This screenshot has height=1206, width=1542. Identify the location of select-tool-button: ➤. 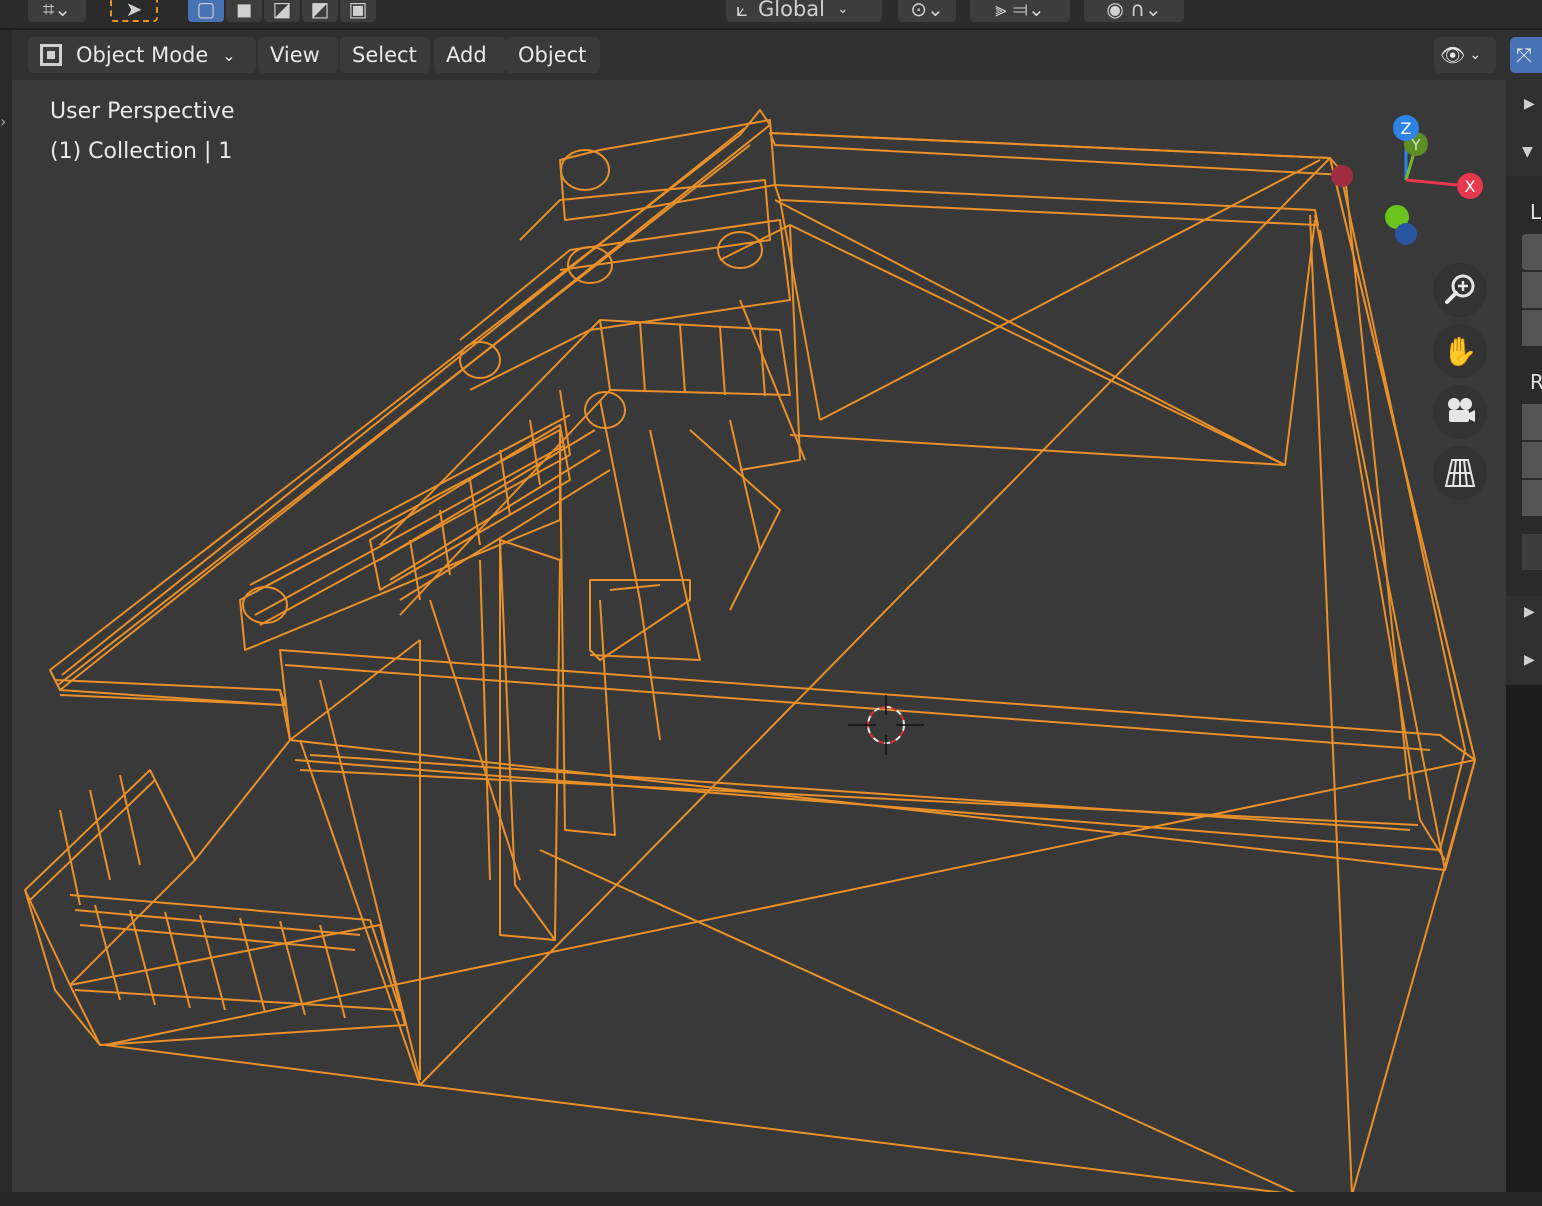
(134, 11).